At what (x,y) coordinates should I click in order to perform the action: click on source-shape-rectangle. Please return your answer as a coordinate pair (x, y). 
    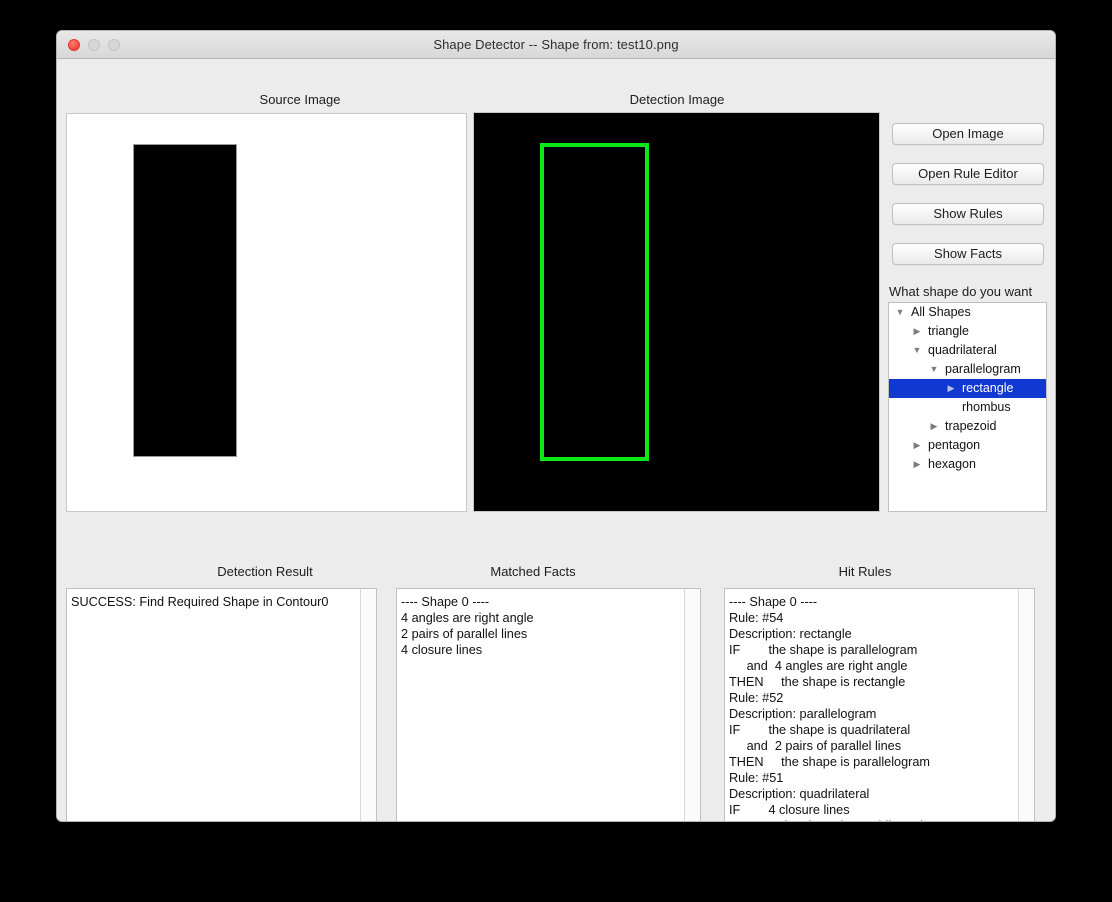
    Looking at the image, I should click on (185, 300).